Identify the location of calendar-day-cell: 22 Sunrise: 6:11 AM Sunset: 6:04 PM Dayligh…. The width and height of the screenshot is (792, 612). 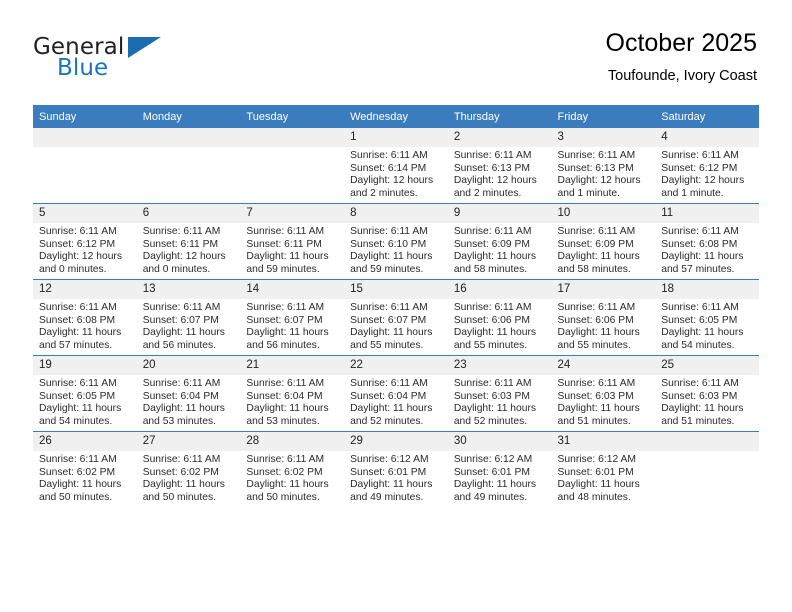
(396, 393).